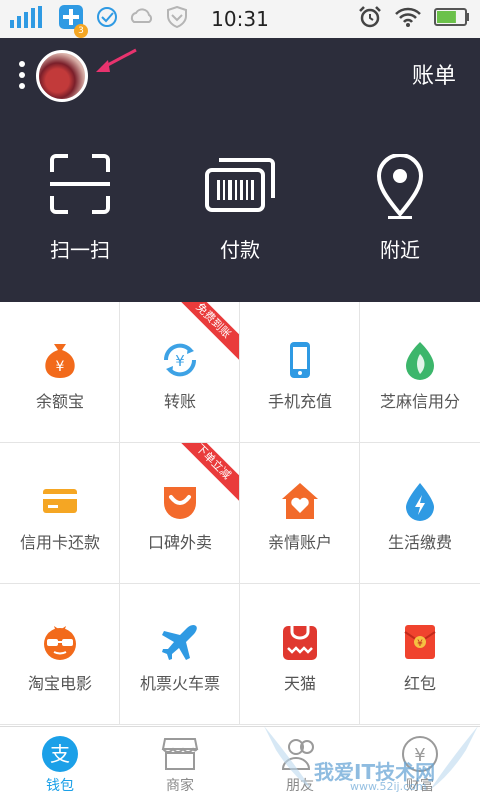  I want to click on bottom-nav: 支 钱包 商家 朋友 ¥ 财富, so click(240, 763).